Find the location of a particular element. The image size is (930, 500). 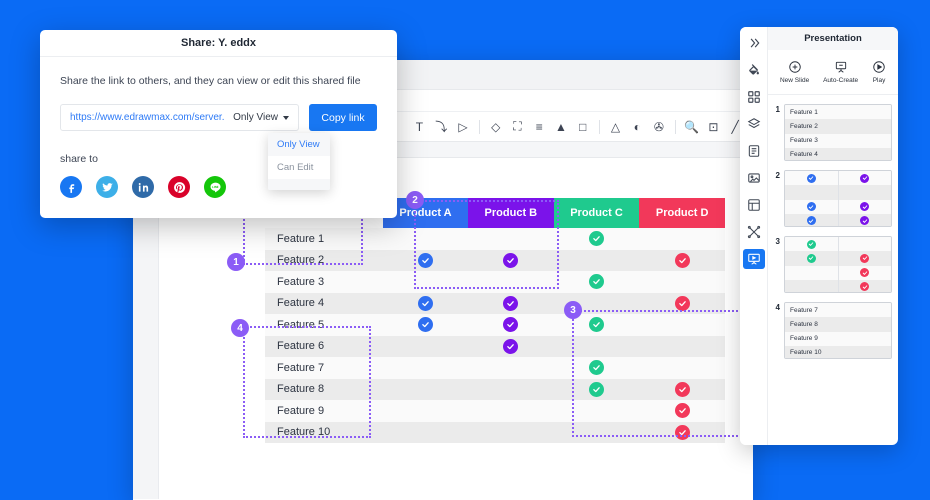

document-icon is located at coordinates (754, 151).